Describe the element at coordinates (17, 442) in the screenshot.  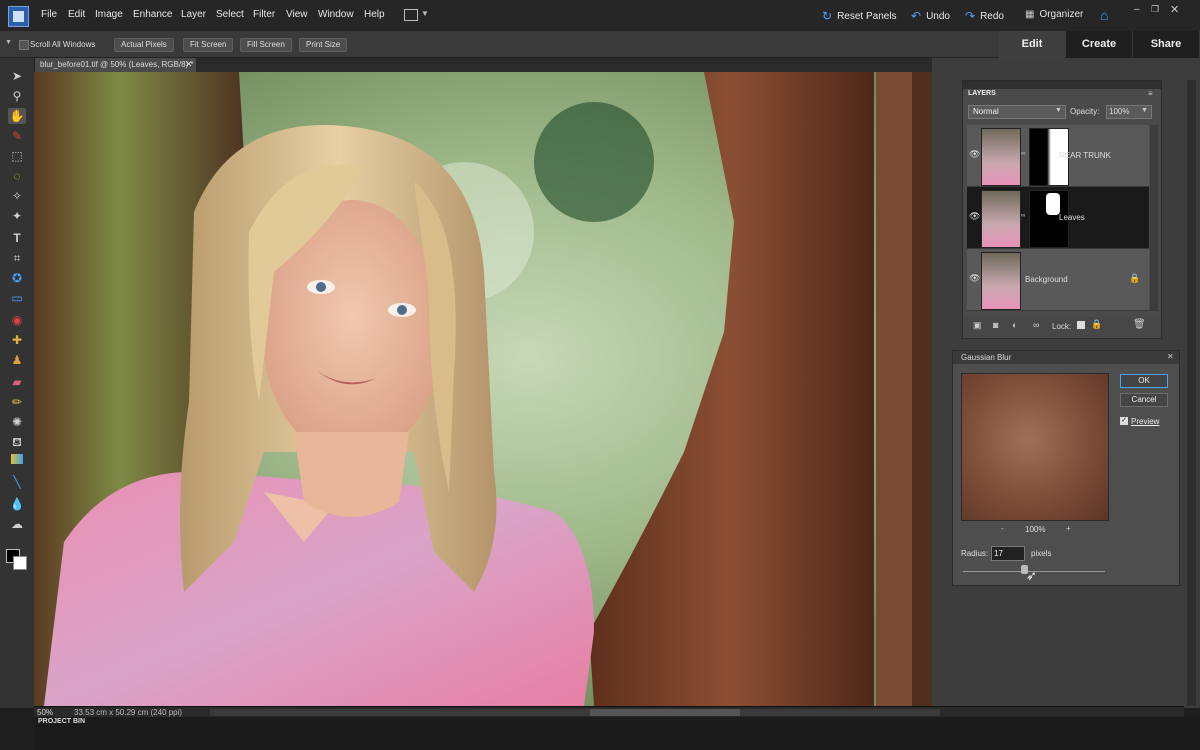
I see `paint-bucket-tool-icon: ⛾` at that location.